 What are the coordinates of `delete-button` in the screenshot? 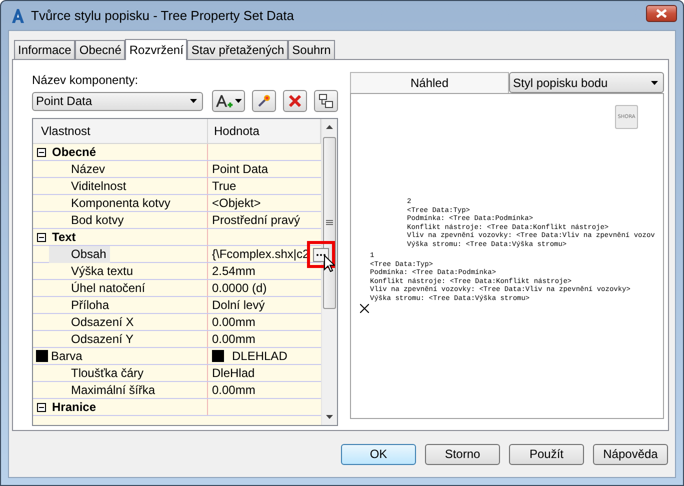 It's located at (295, 101).